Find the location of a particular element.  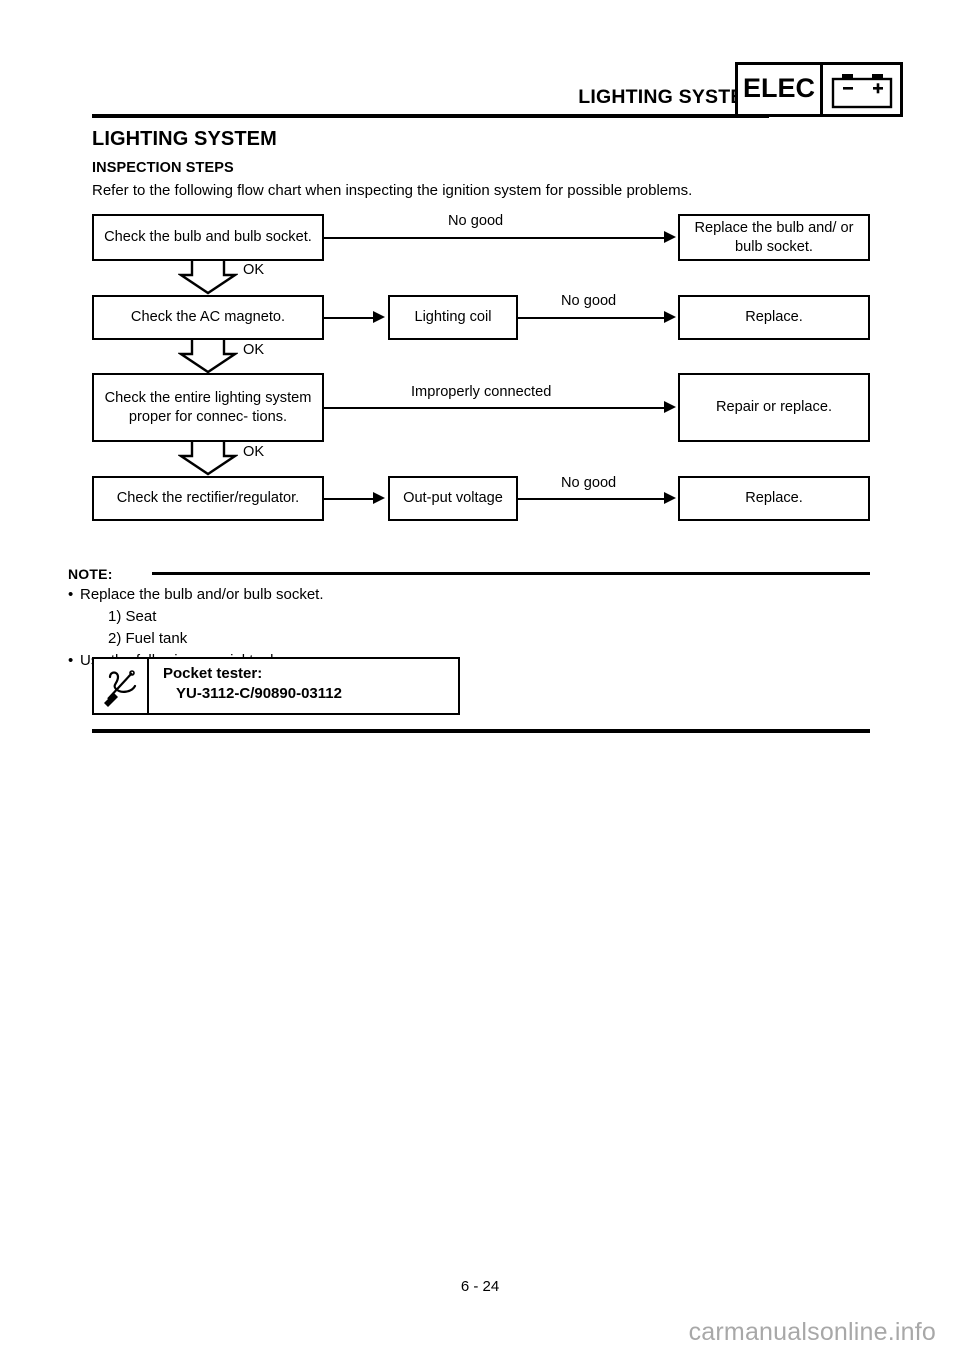

tool-part-number: YU-3112-C/90890-03112 is located at coordinates (259, 693).